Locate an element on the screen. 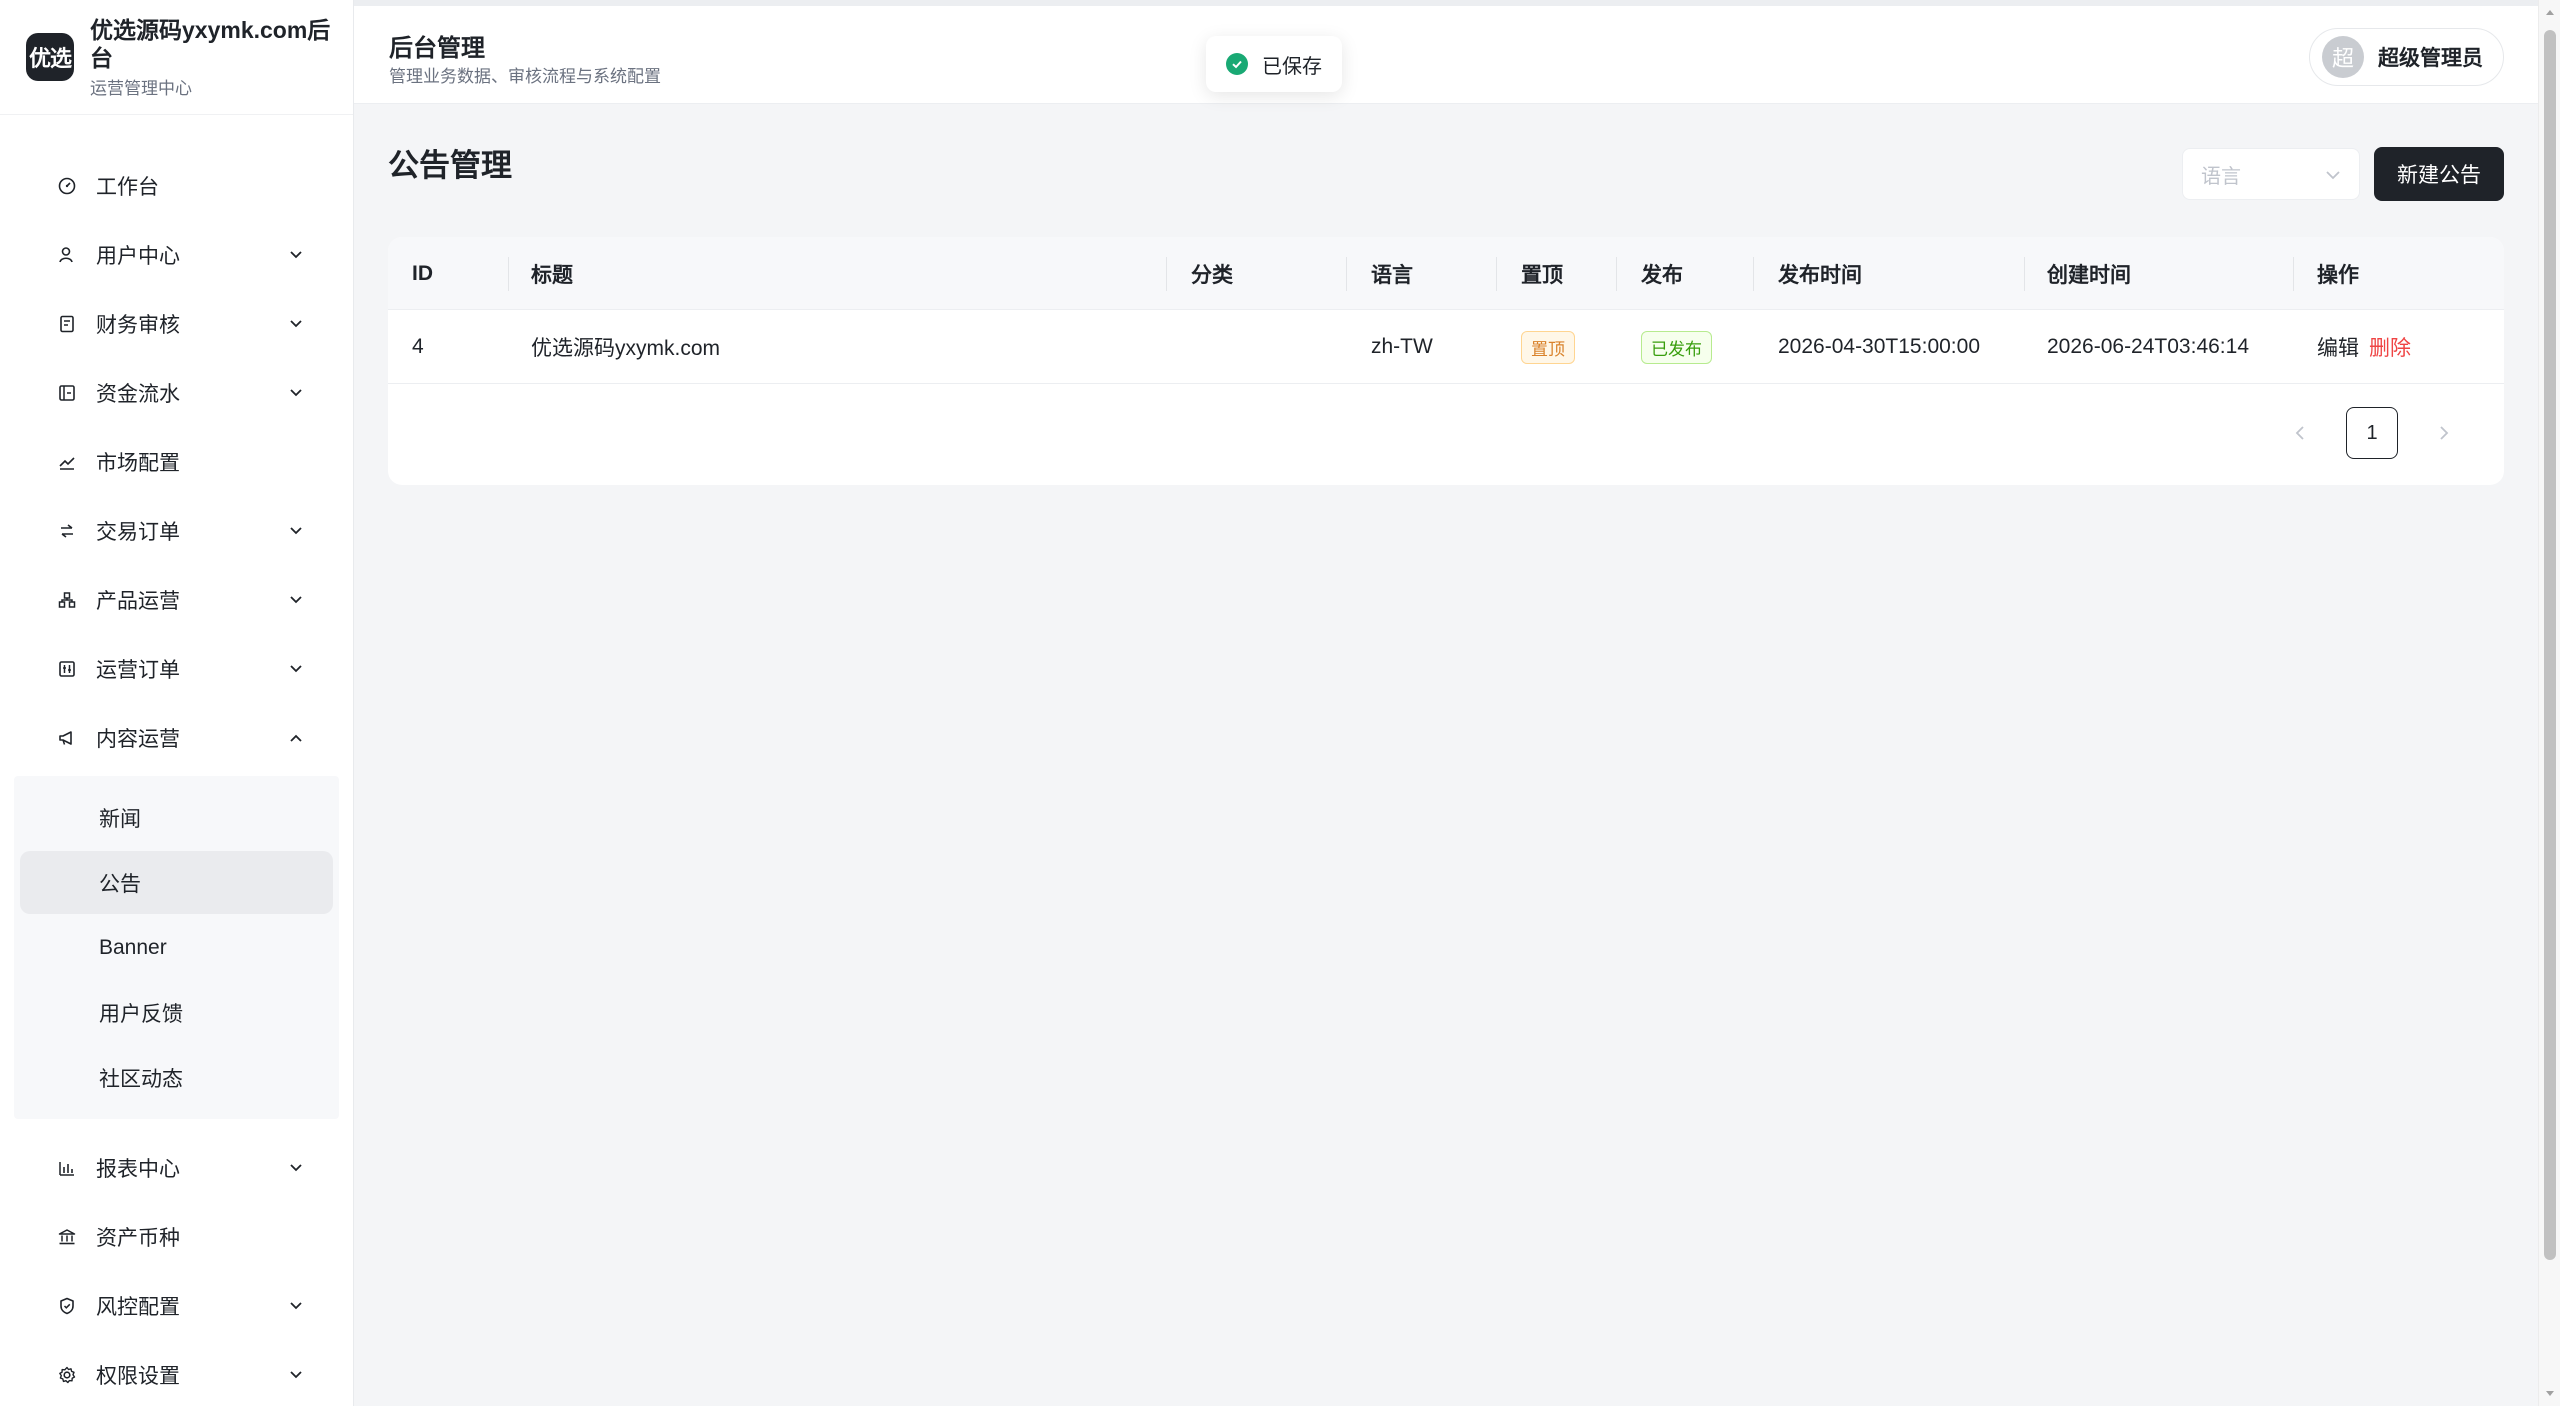  column-header-created-time: 创建时间 is located at coordinates (2089, 275).